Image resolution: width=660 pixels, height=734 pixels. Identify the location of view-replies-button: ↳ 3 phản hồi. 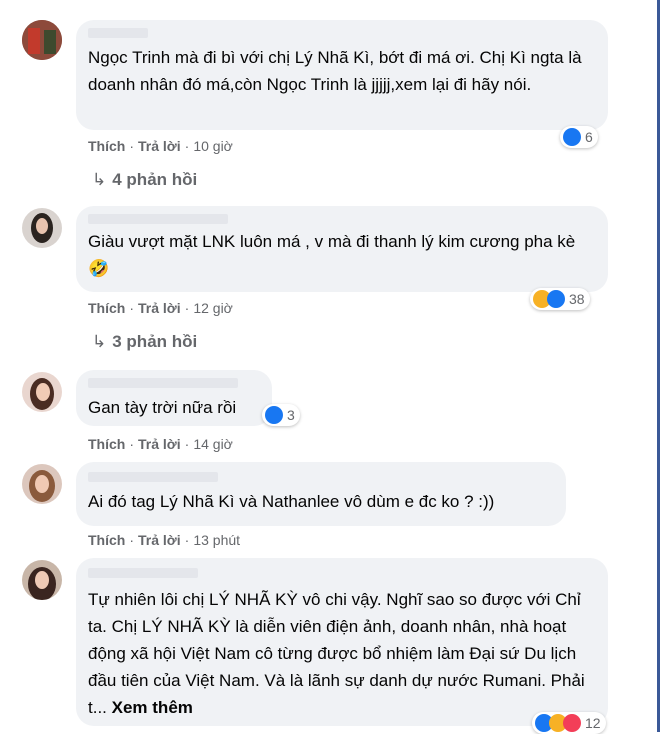
(144, 342).